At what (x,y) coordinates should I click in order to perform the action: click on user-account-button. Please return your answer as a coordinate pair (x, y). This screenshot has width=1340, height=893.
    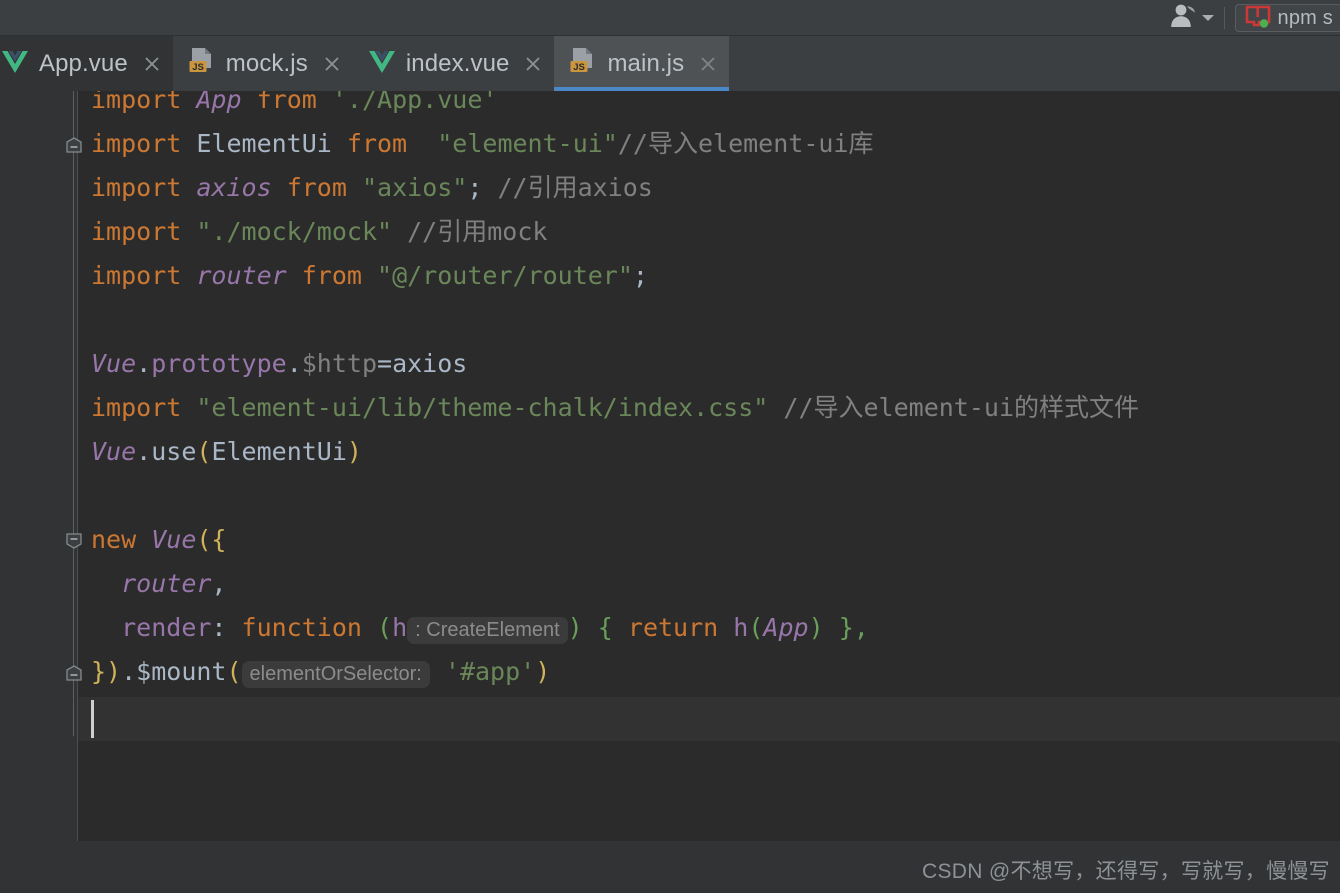
    Looking at the image, I should click on (1191, 18).